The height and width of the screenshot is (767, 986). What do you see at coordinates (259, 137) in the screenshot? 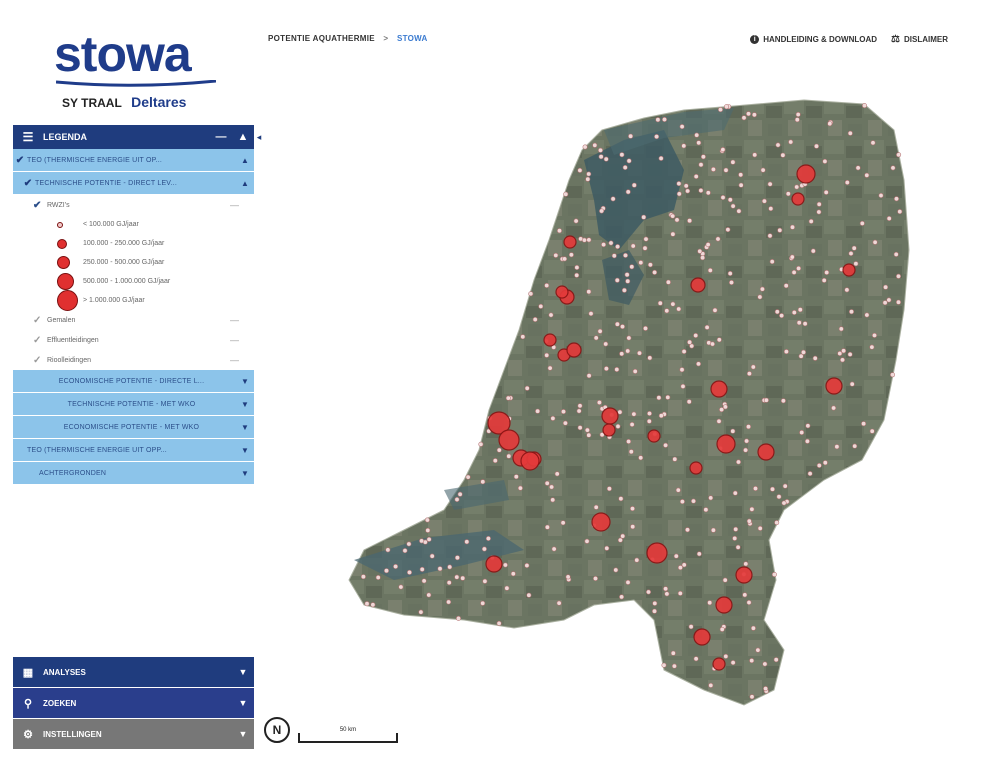
I see `panel-collapse-tab: ◂` at bounding box center [259, 137].